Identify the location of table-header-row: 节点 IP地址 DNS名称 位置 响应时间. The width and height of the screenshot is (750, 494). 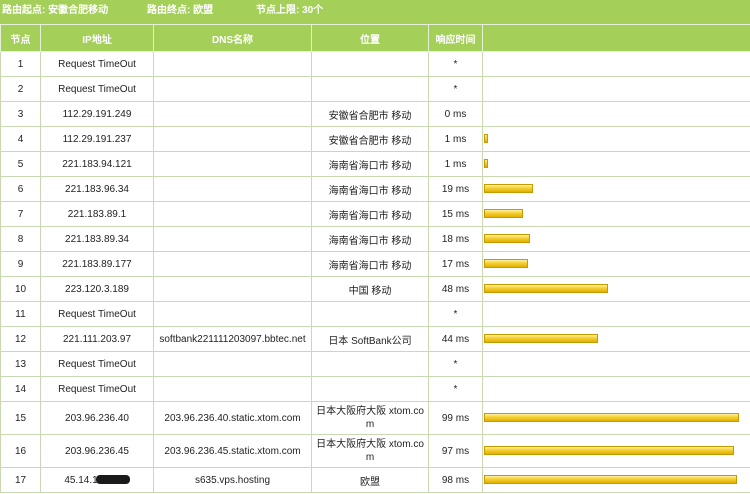
(375, 38).